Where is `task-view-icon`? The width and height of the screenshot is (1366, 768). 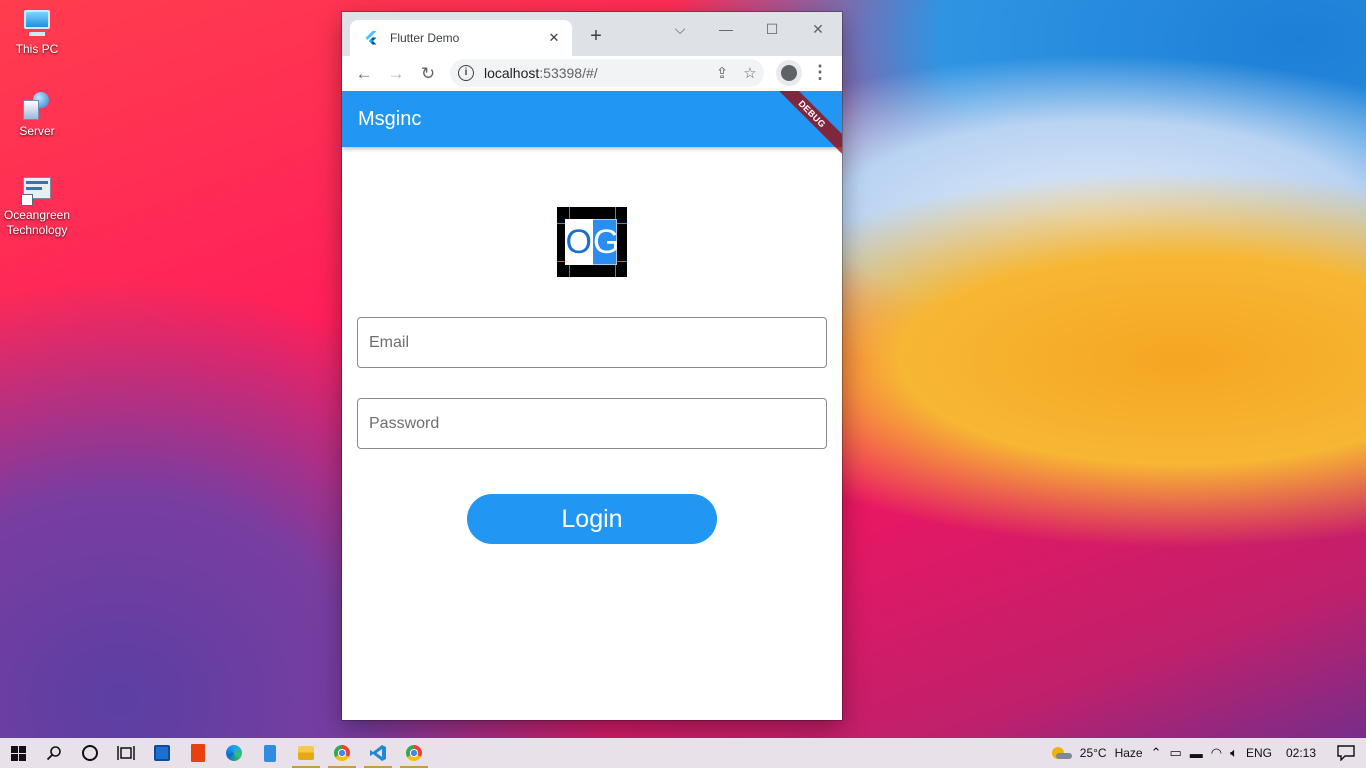
task-view-icon is located at coordinates (126, 753).